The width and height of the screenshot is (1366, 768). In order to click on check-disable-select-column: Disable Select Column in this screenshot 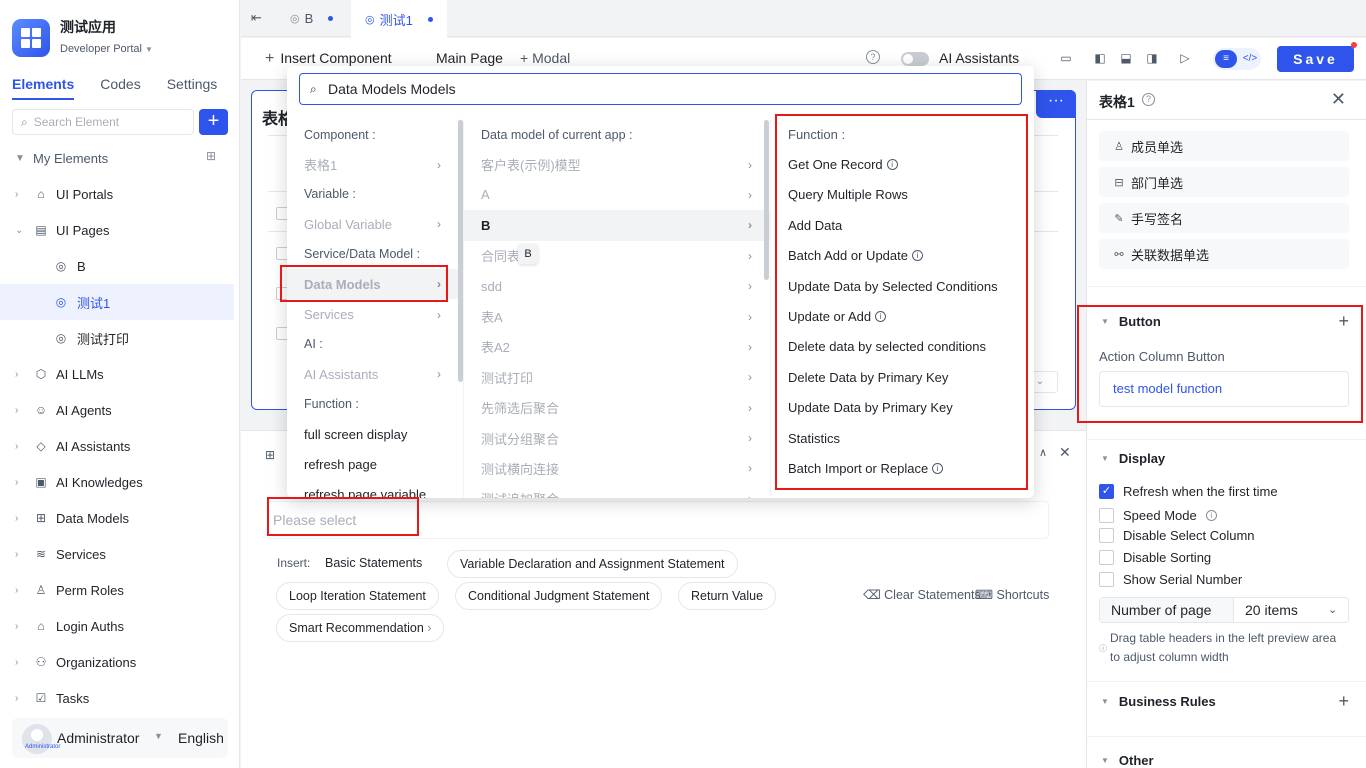, I will do `click(1177, 535)`.